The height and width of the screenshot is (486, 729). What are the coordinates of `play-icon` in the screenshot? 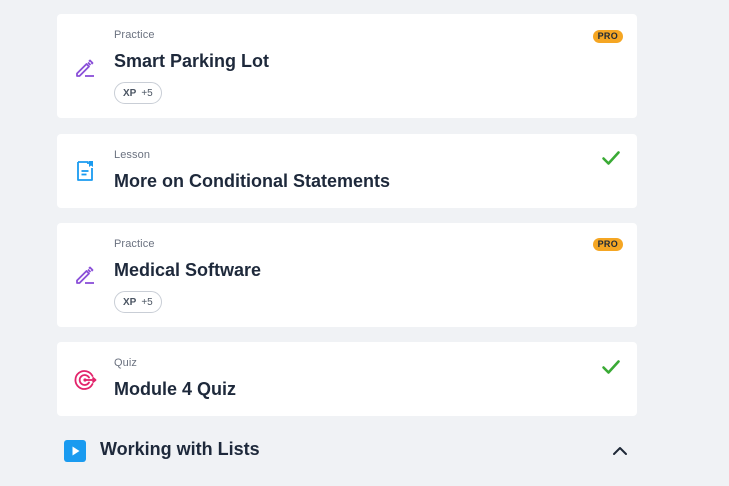 It's located at (75, 451).